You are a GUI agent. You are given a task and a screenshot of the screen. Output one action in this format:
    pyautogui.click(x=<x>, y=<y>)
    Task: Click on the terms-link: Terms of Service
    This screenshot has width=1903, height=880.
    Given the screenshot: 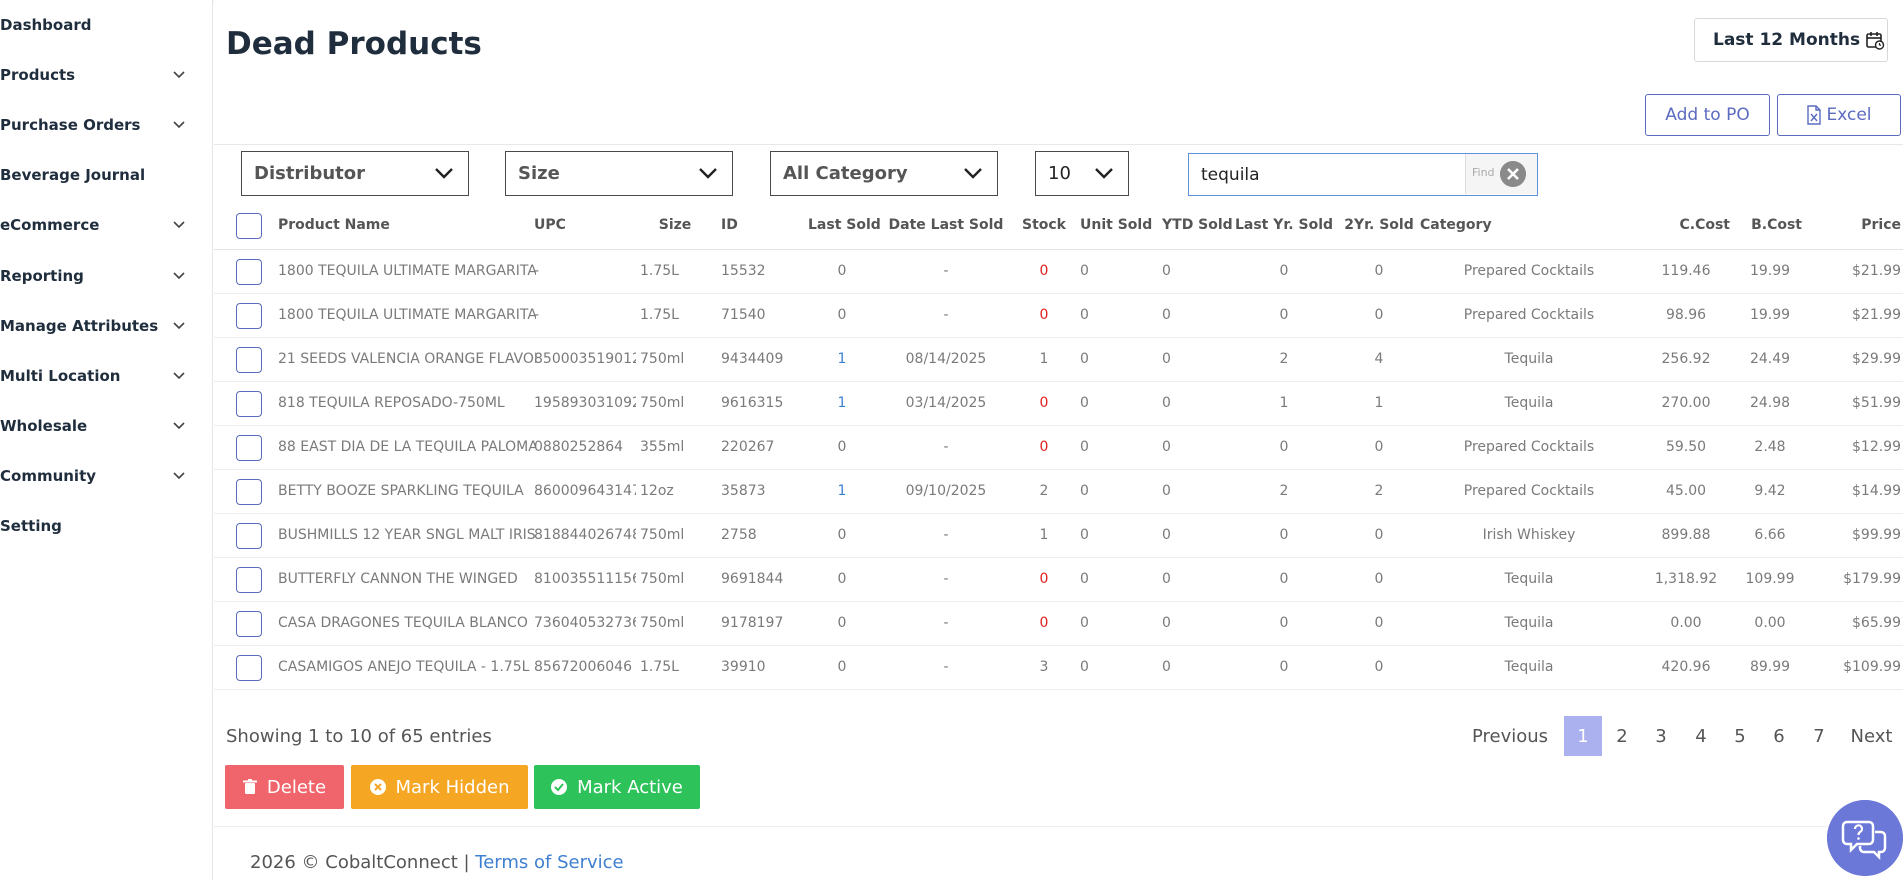 What is the action you would take?
    pyautogui.click(x=549, y=862)
    